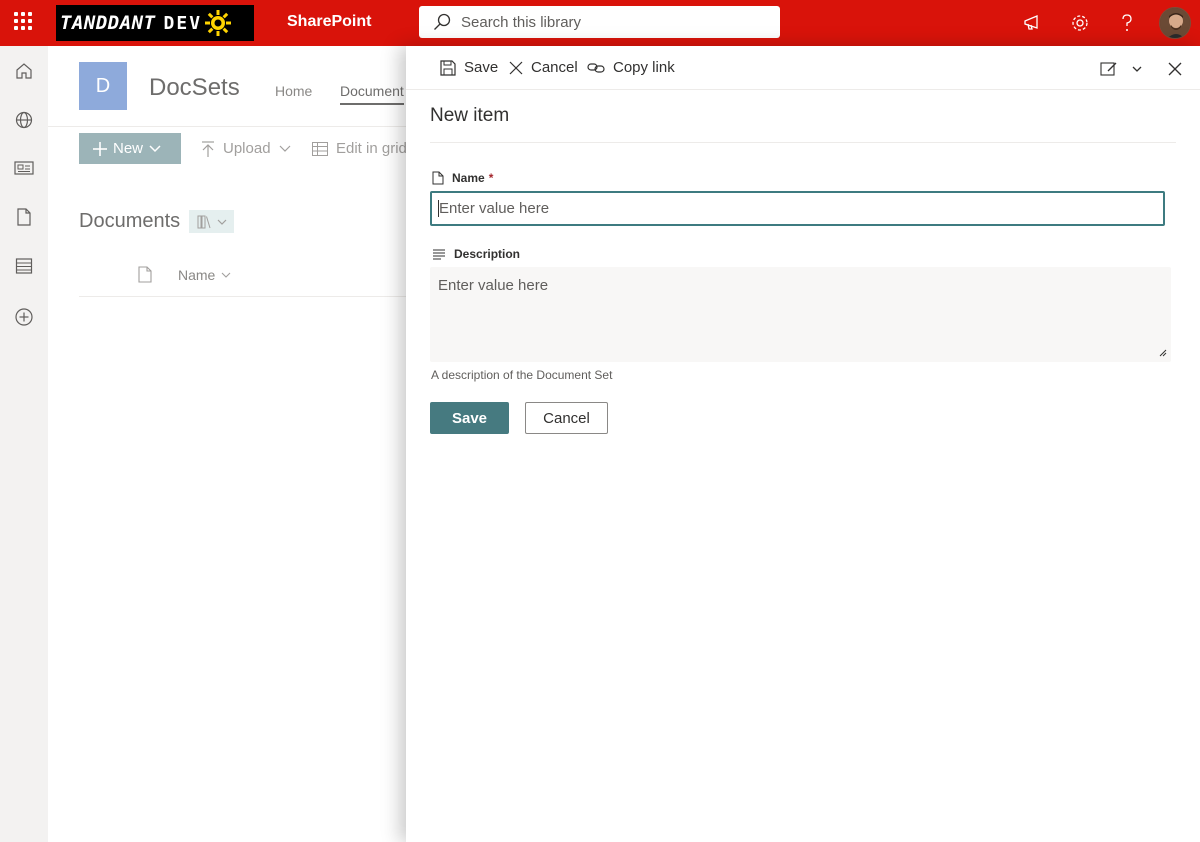 The width and height of the screenshot is (1200, 842). What do you see at coordinates (442, 21) in the screenshot?
I see `search-icon` at bounding box center [442, 21].